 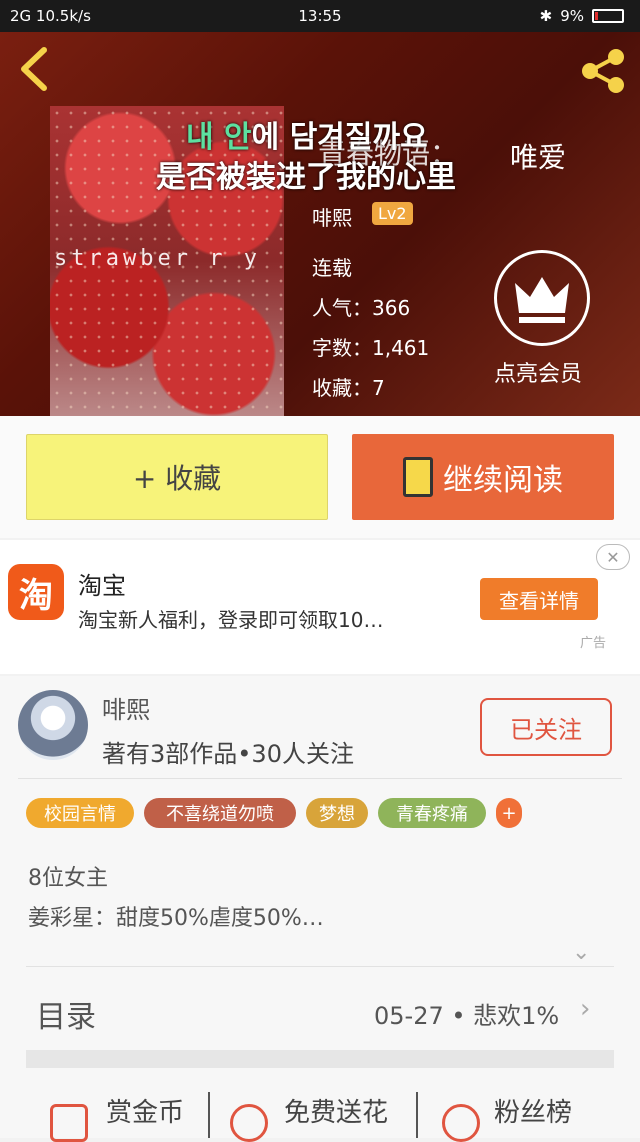 What do you see at coordinates (306, 177) in the screenshot?
I see `lyric-line-2: 是否被装进了我的心里` at bounding box center [306, 177].